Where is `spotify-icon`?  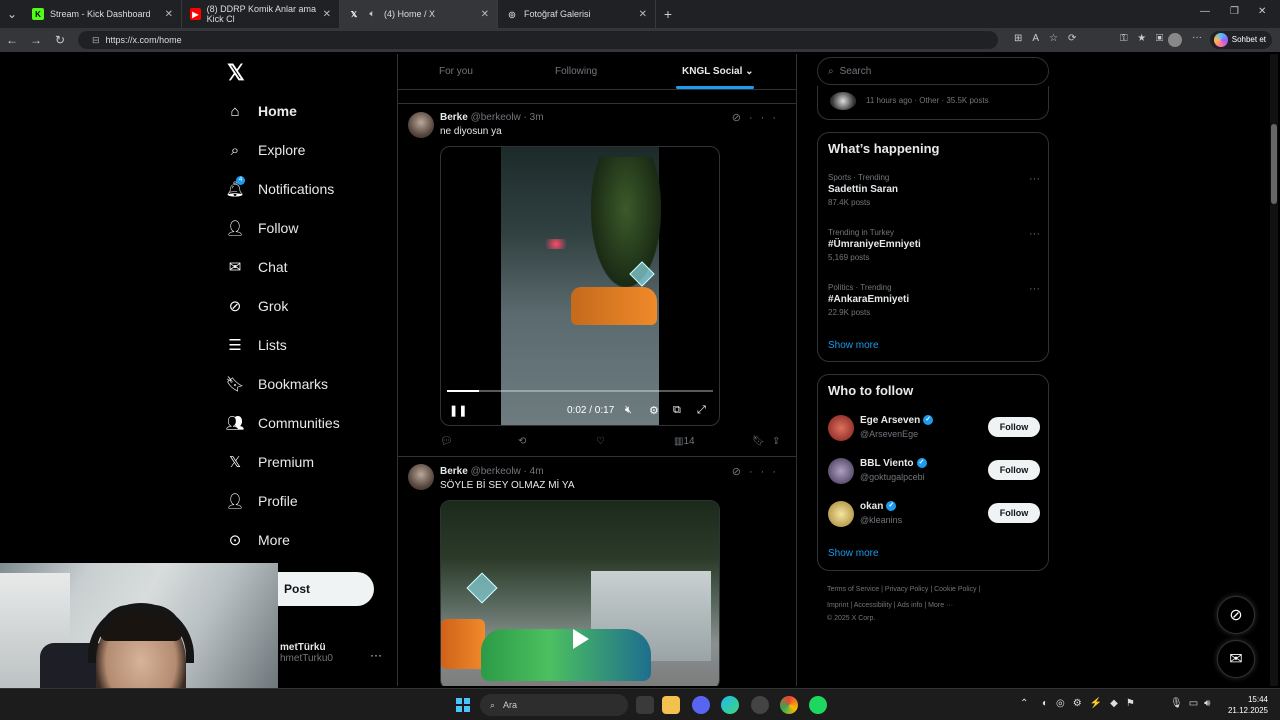 spotify-icon is located at coordinates (818, 705).